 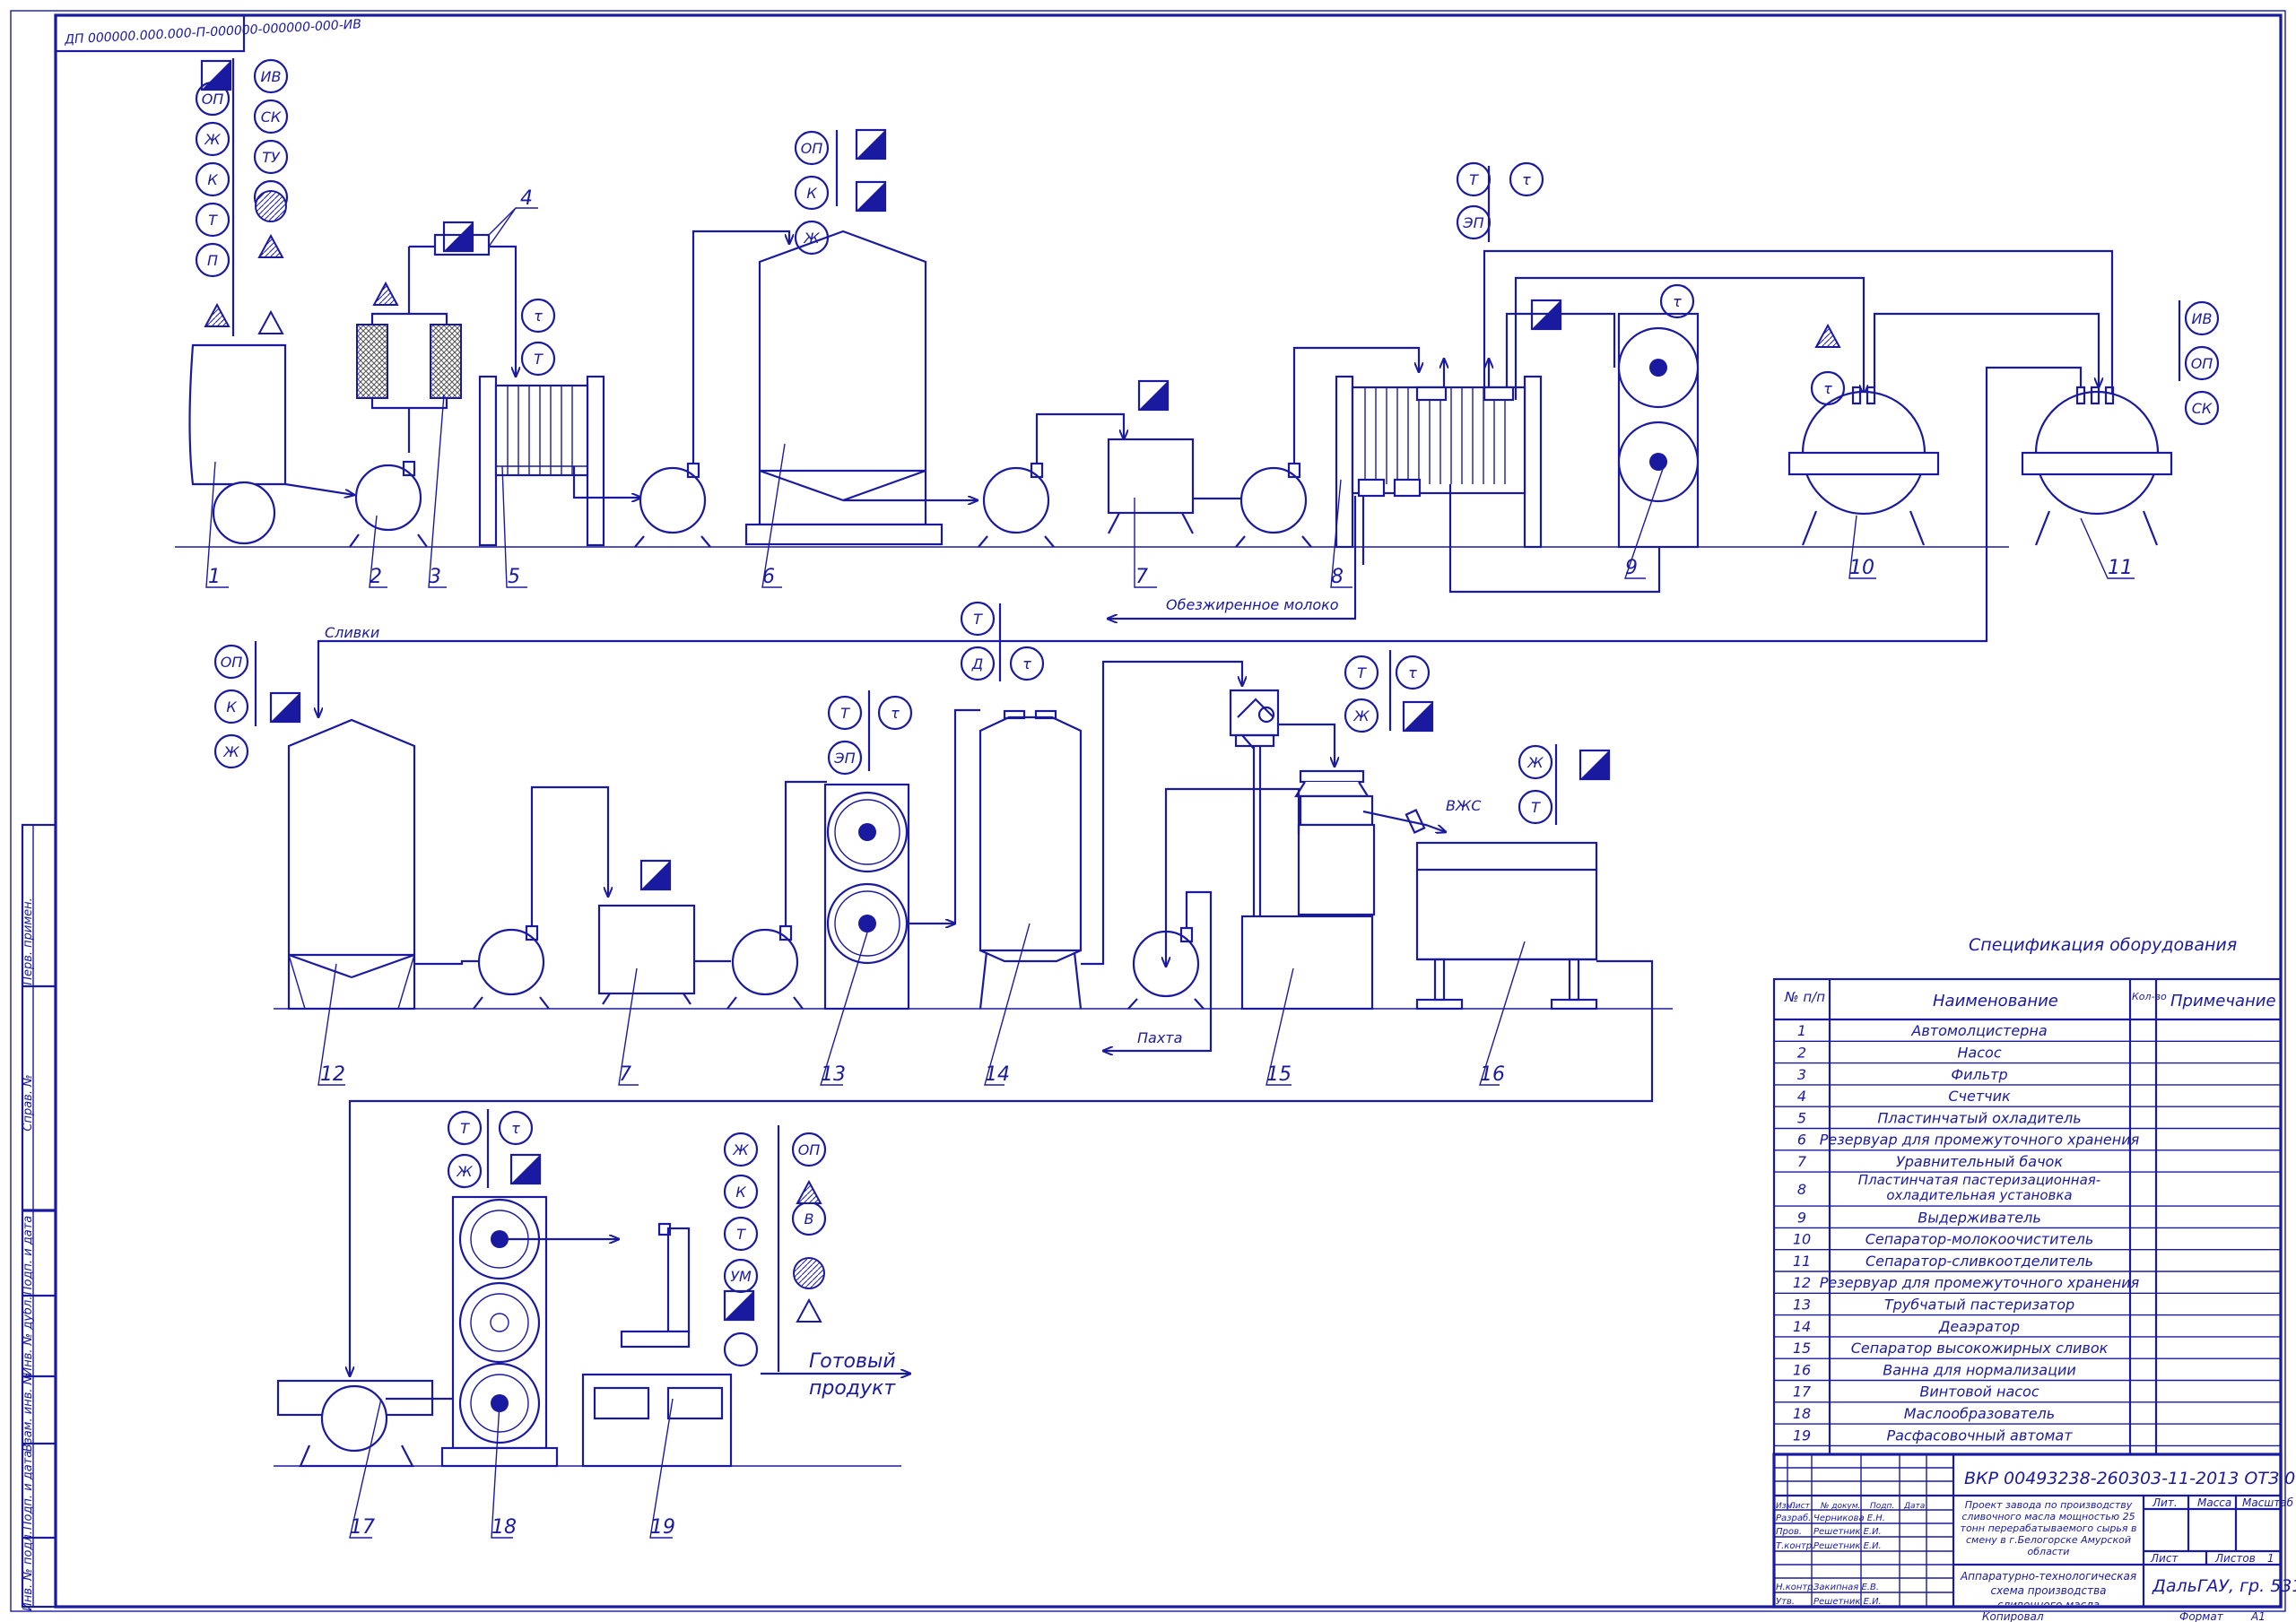 What do you see at coordinates (1979, 1217) in the screenshot?
I see `svg-text: Выдерживатель` at bounding box center [1979, 1217].